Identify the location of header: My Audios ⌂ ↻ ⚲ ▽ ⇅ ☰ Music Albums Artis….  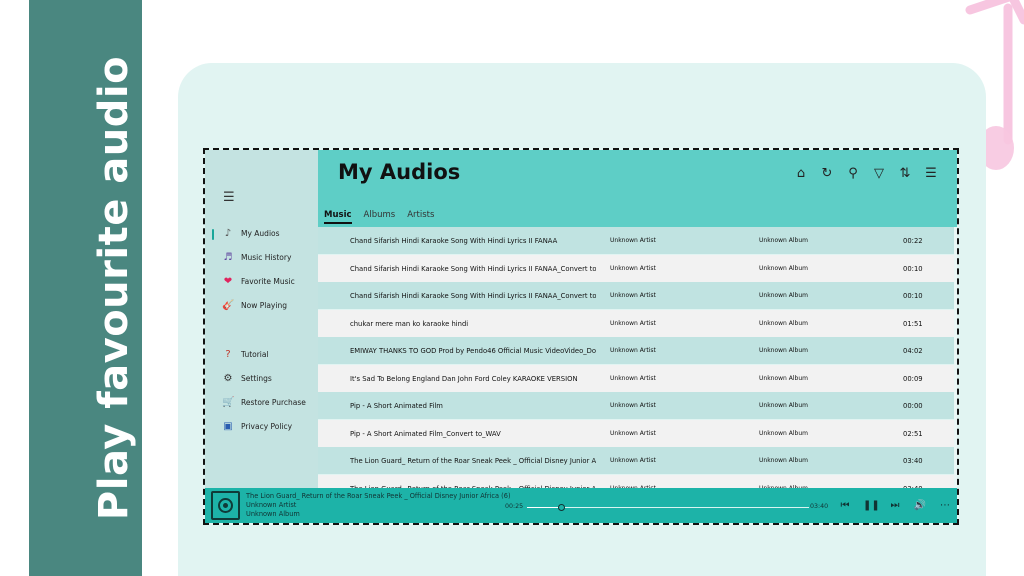
(637, 188).